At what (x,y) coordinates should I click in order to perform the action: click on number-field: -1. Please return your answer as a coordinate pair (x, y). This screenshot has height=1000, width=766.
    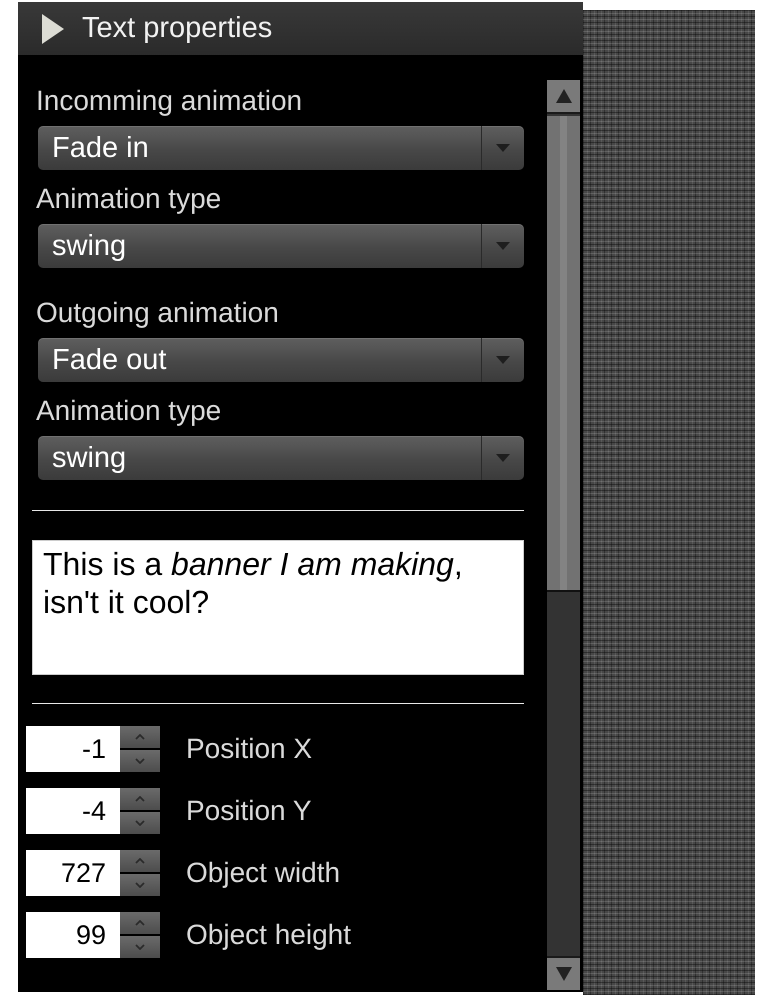
    Looking at the image, I should click on (73, 749).